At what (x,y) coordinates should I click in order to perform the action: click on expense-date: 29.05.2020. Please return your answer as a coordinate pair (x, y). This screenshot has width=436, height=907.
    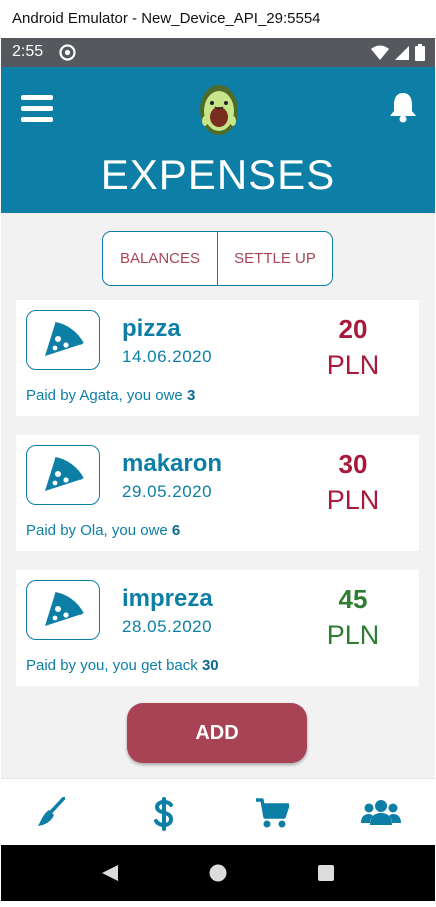
    Looking at the image, I should click on (167, 491).